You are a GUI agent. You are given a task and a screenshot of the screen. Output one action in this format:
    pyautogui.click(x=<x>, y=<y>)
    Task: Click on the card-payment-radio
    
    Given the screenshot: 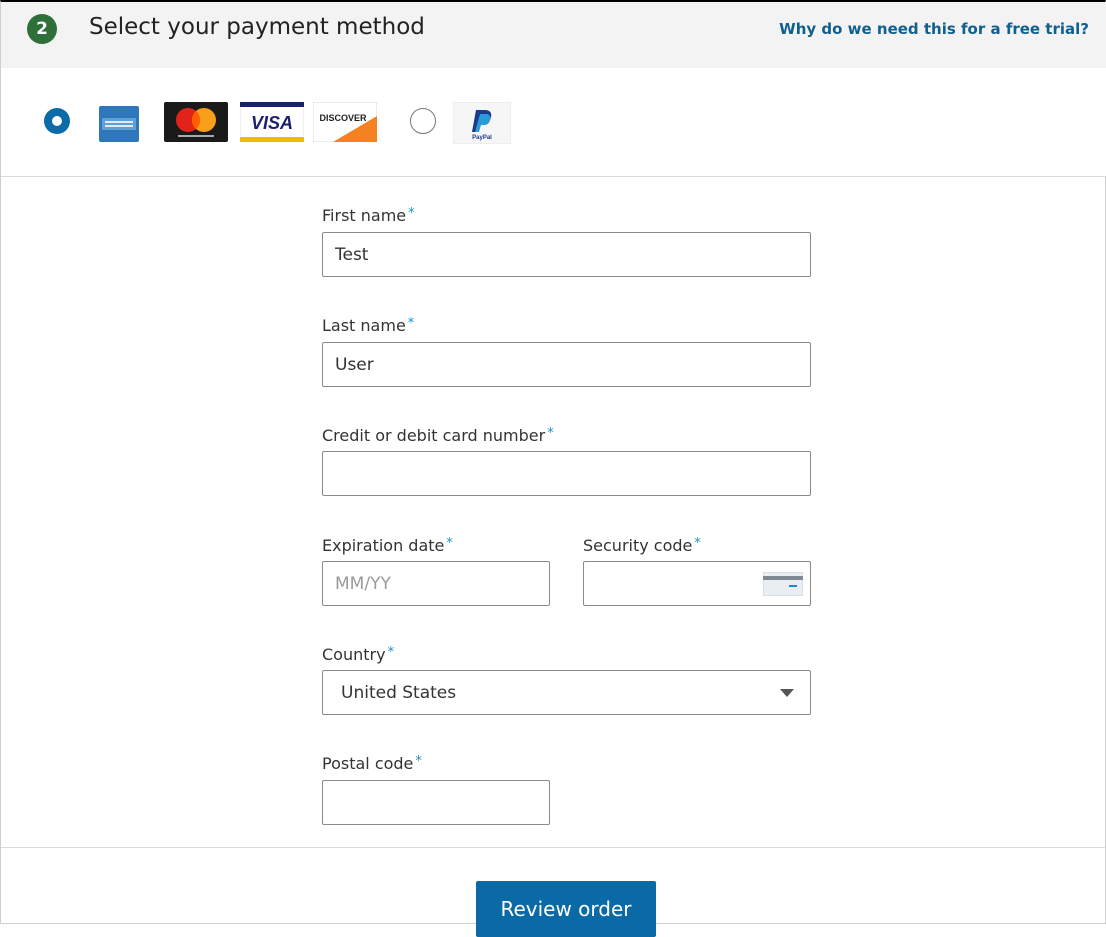 What is the action you would take?
    pyautogui.click(x=57, y=121)
    